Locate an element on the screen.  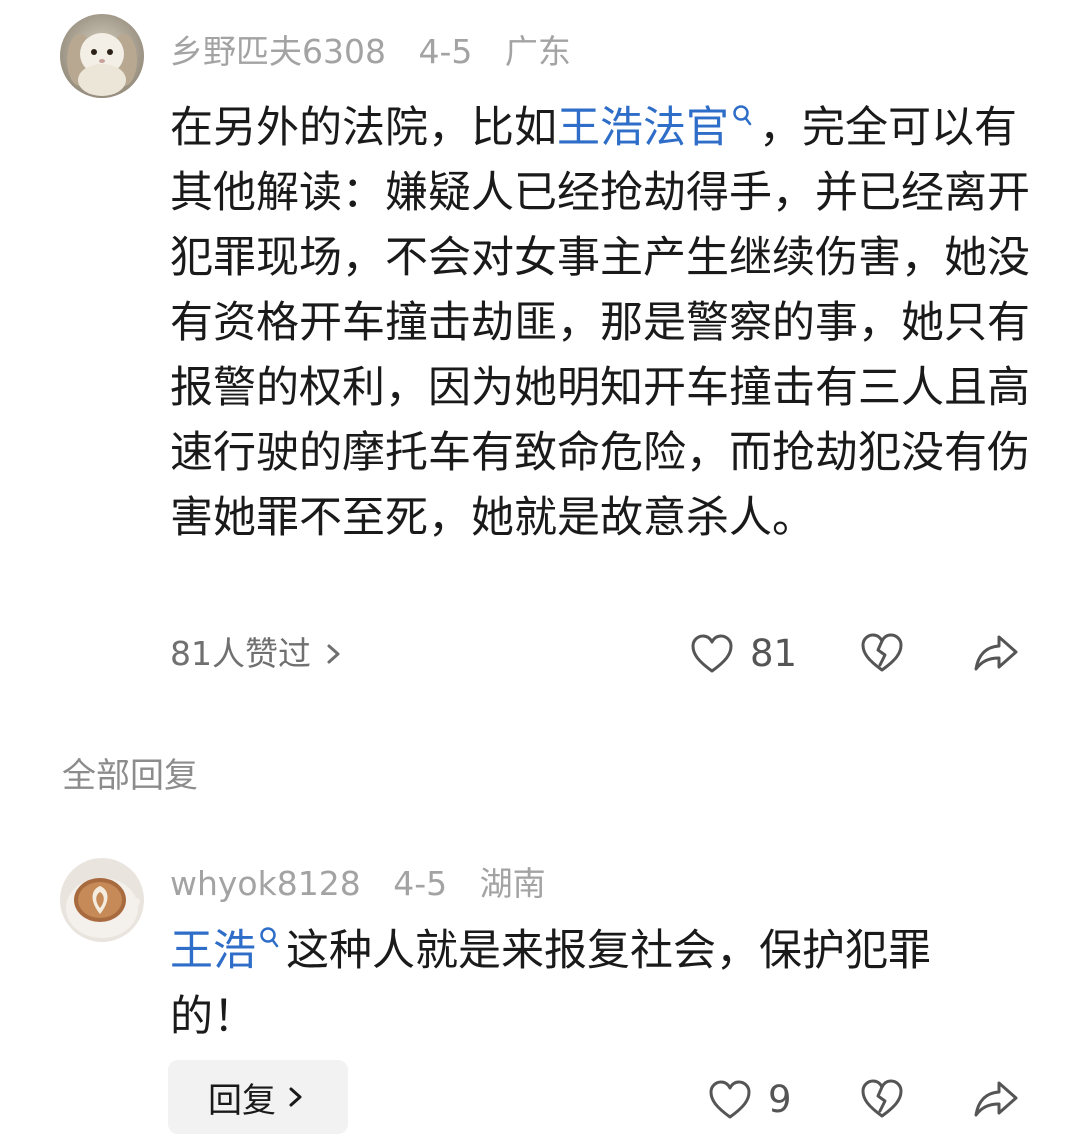
reply-text: 王浩 这种人就是来报复社会，保护犯罪的！ is located at coordinates (585, 984).